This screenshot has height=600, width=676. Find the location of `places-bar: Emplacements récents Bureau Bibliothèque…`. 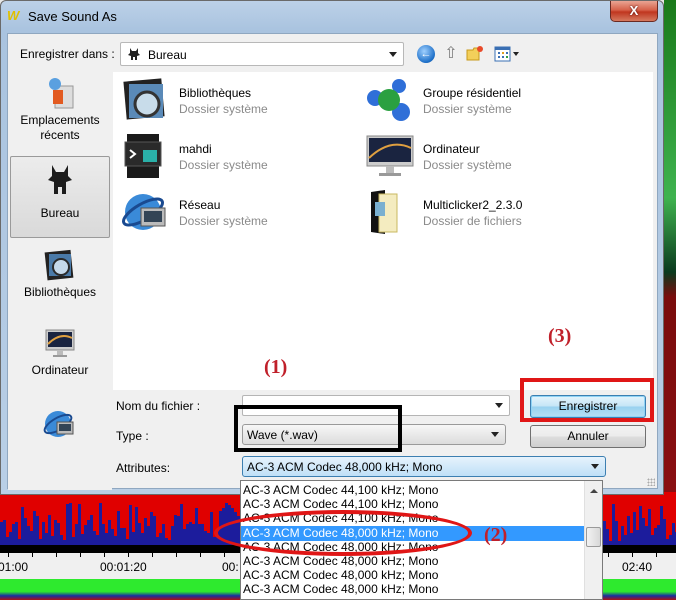

places-bar: Emplacements récents Bureau Bibliothèque… is located at coordinates (60, 281).